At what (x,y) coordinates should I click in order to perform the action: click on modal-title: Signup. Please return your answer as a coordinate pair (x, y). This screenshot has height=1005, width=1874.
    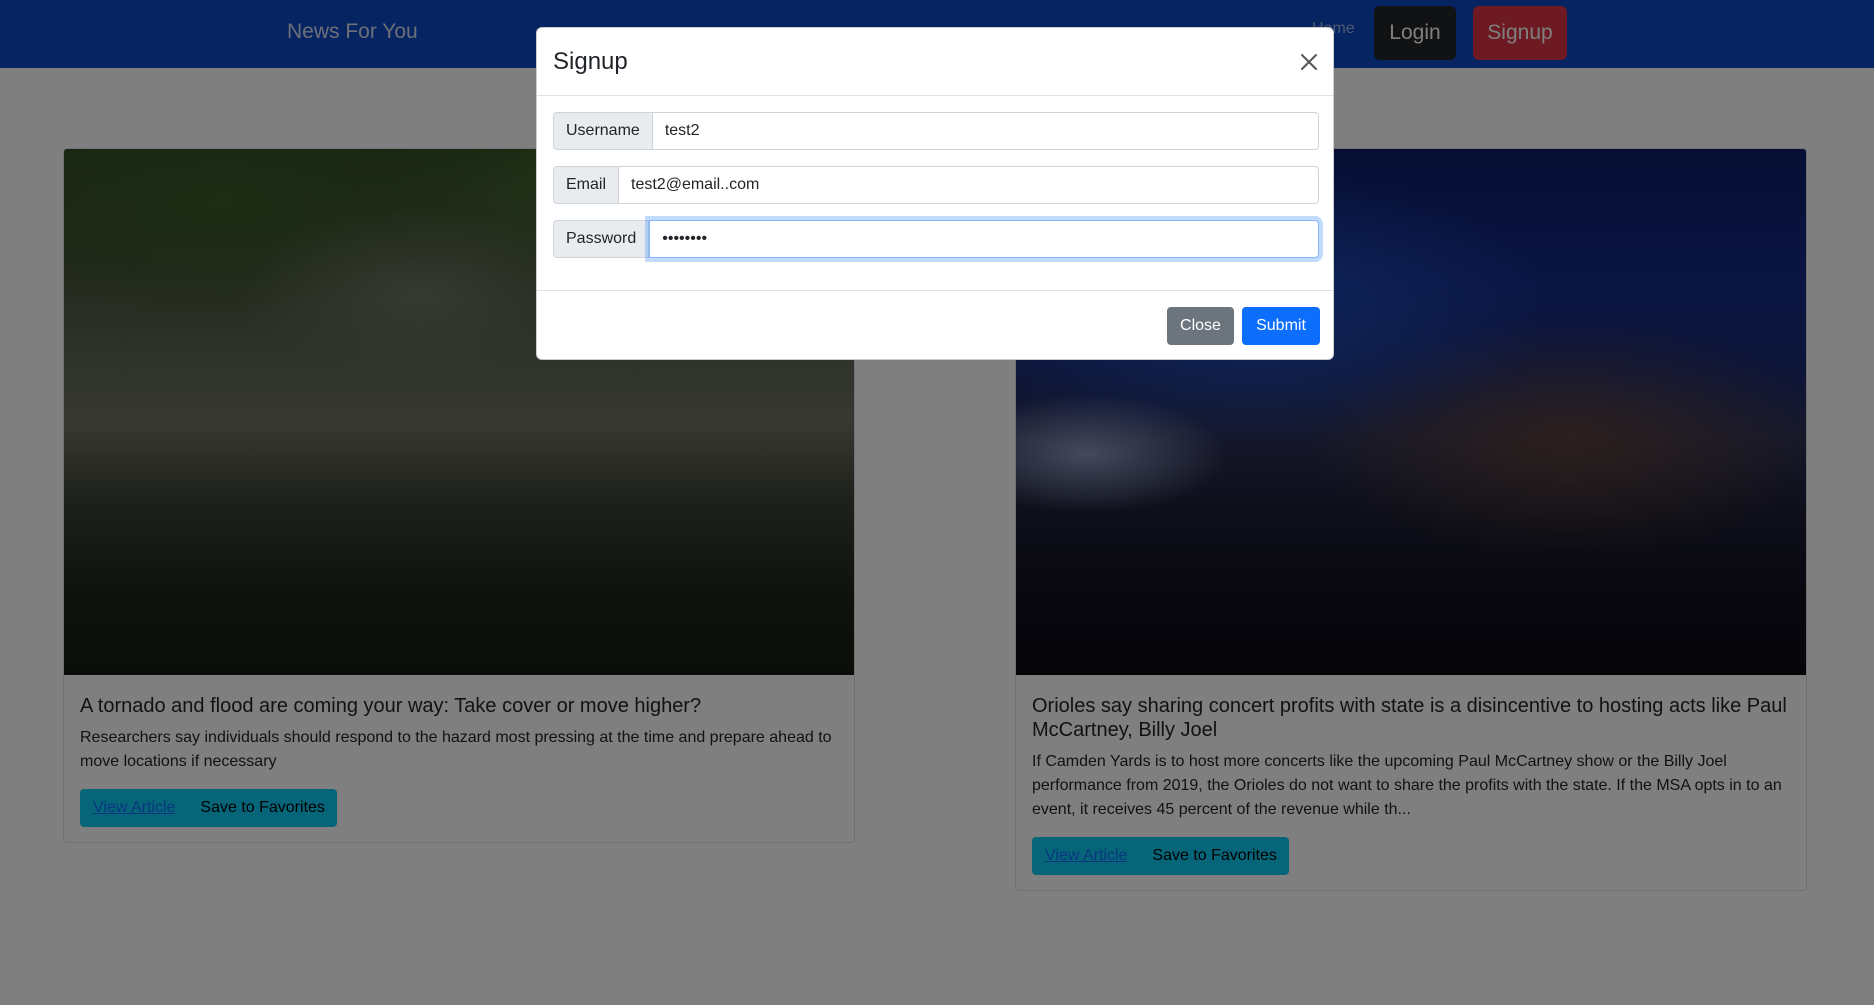
    Looking at the image, I should click on (590, 61).